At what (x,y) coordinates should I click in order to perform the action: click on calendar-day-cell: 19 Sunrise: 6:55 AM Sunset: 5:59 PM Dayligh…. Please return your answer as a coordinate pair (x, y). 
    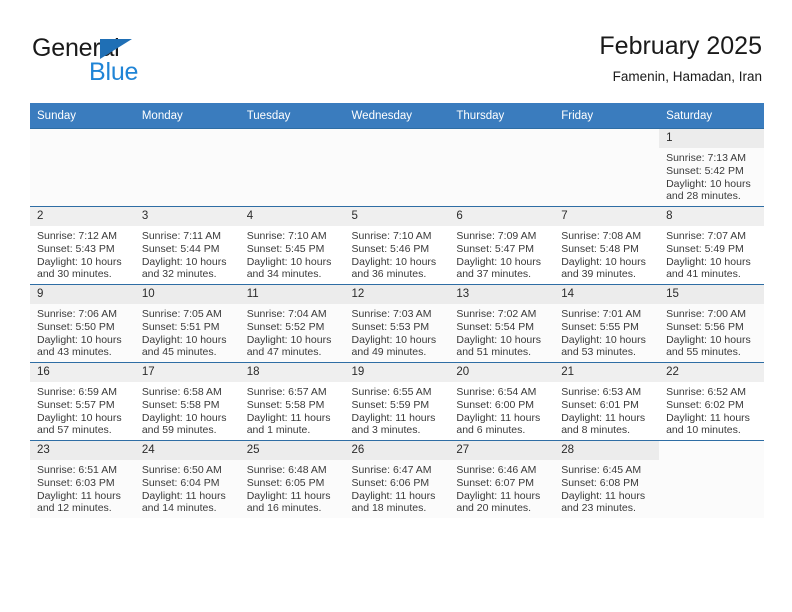
    Looking at the image, I should click on (397, 401).